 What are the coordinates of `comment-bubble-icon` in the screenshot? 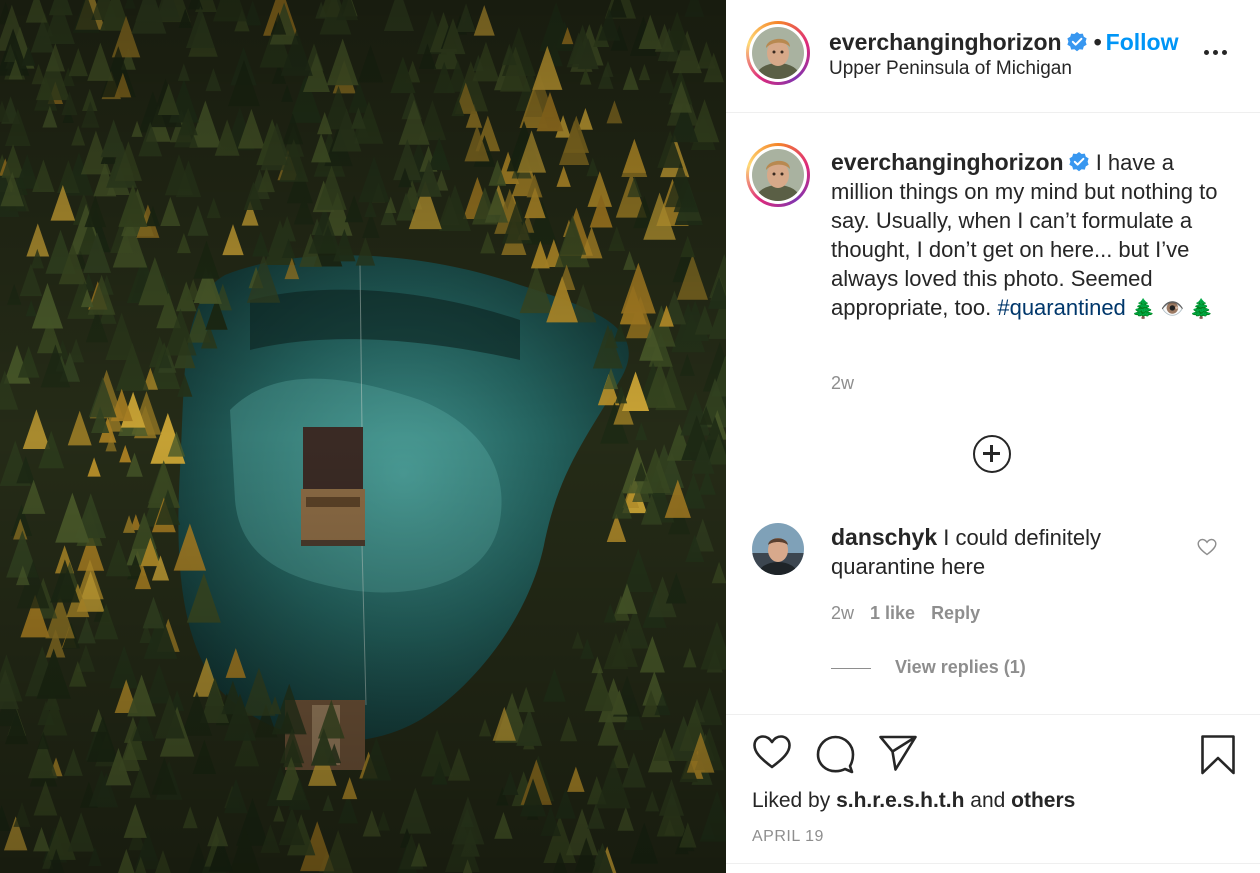 It's located at (835, 754).